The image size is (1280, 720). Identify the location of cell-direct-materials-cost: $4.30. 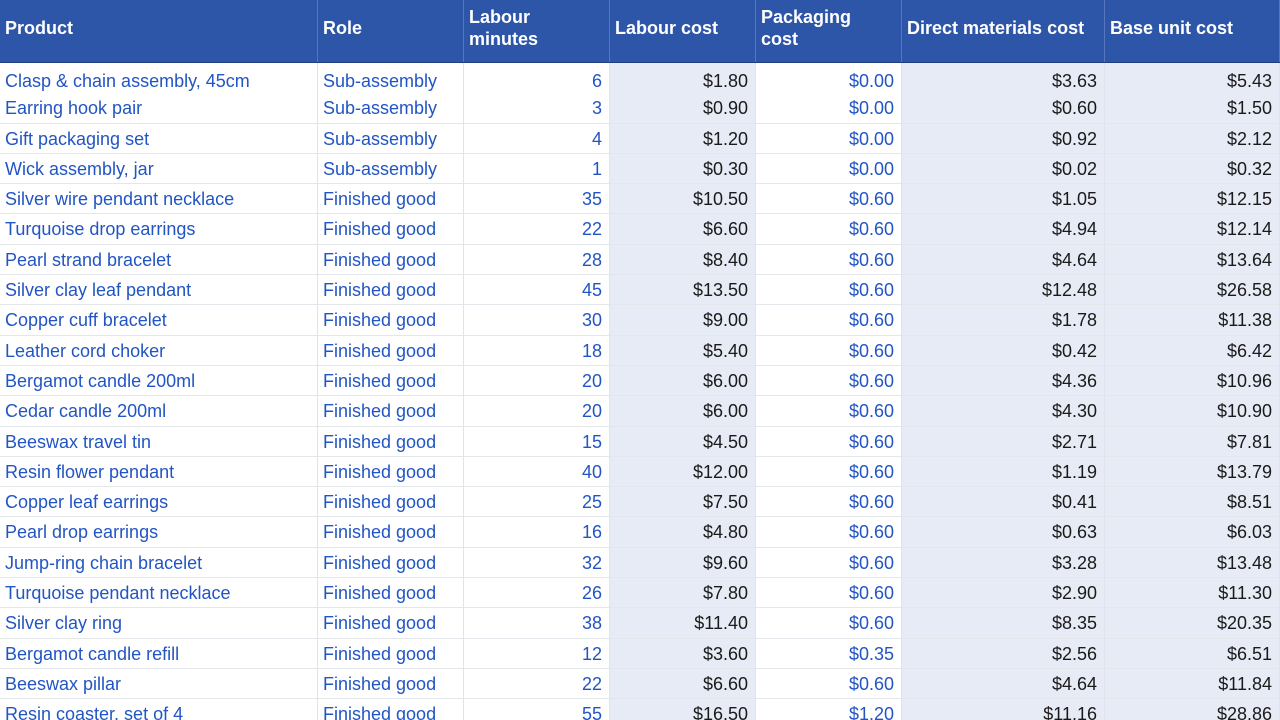
(1003, 411).